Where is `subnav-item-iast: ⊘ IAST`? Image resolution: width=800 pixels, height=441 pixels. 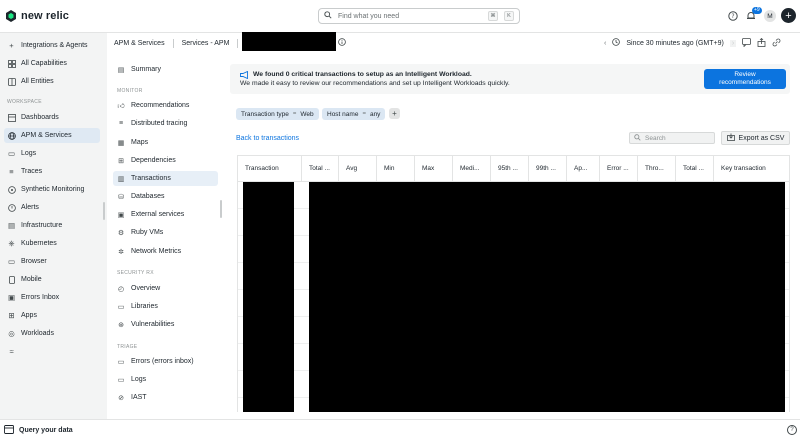
subnav-item-iast: ⊘ IAST is located at coordinates (165, 397).